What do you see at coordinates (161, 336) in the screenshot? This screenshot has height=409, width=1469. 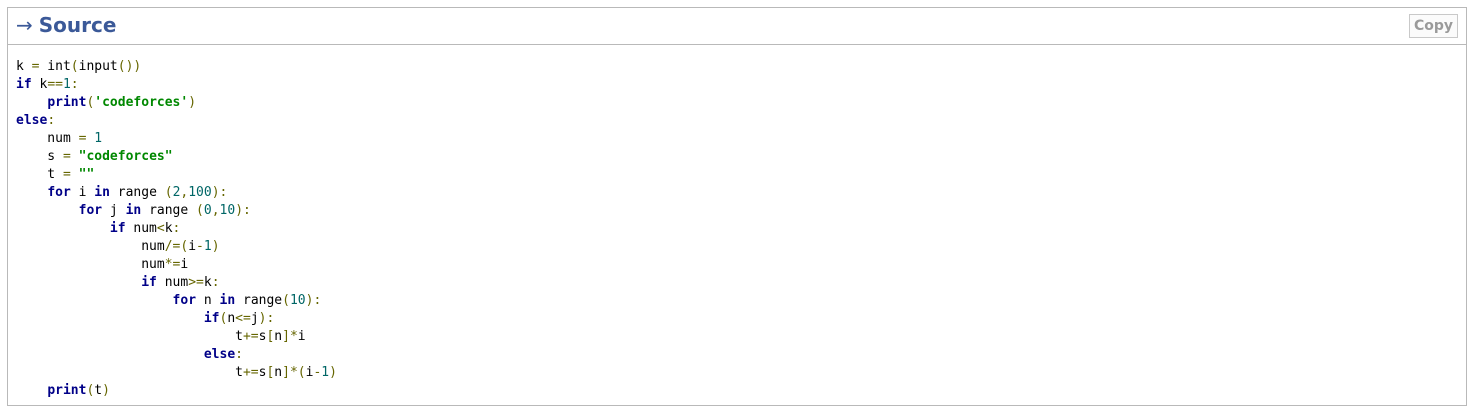 I see `code-line: t+=s[n]*i` at bounding box center [161, 336].